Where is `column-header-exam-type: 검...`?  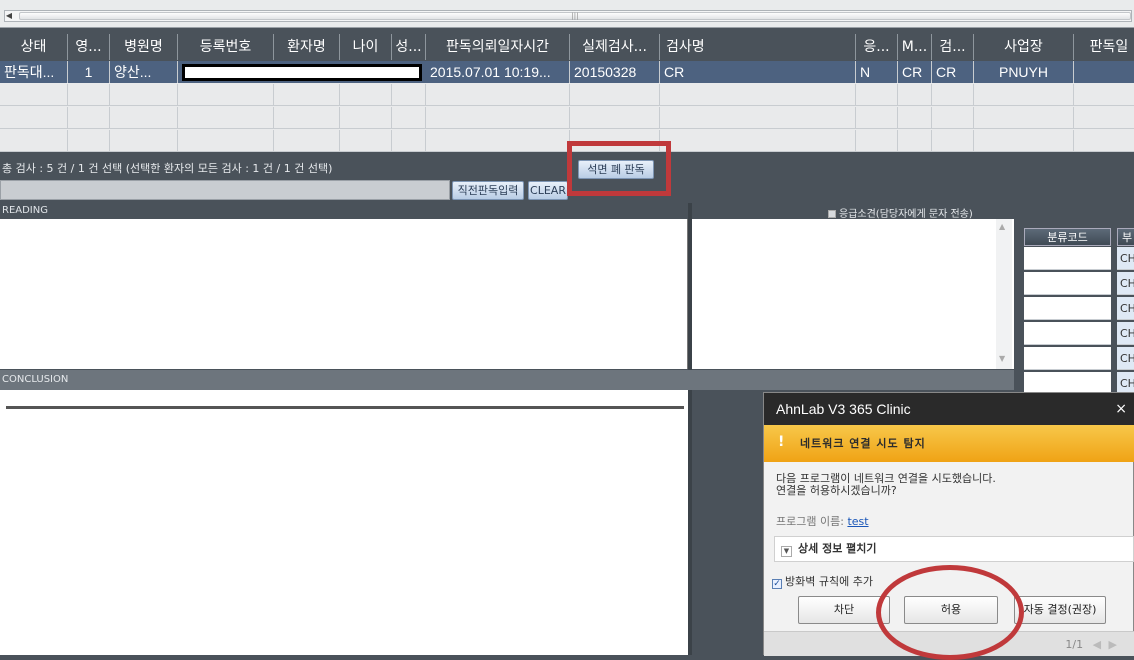
column-header-exam-type: 검... is located at coordinates (953, 47).